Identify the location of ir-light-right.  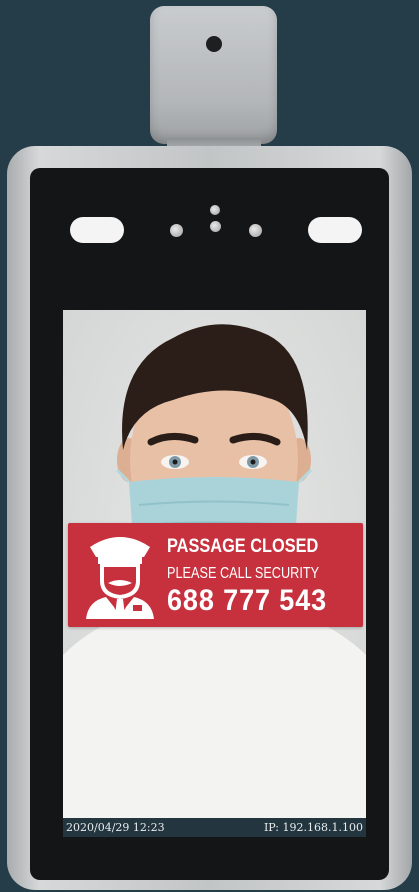
(335, 230).